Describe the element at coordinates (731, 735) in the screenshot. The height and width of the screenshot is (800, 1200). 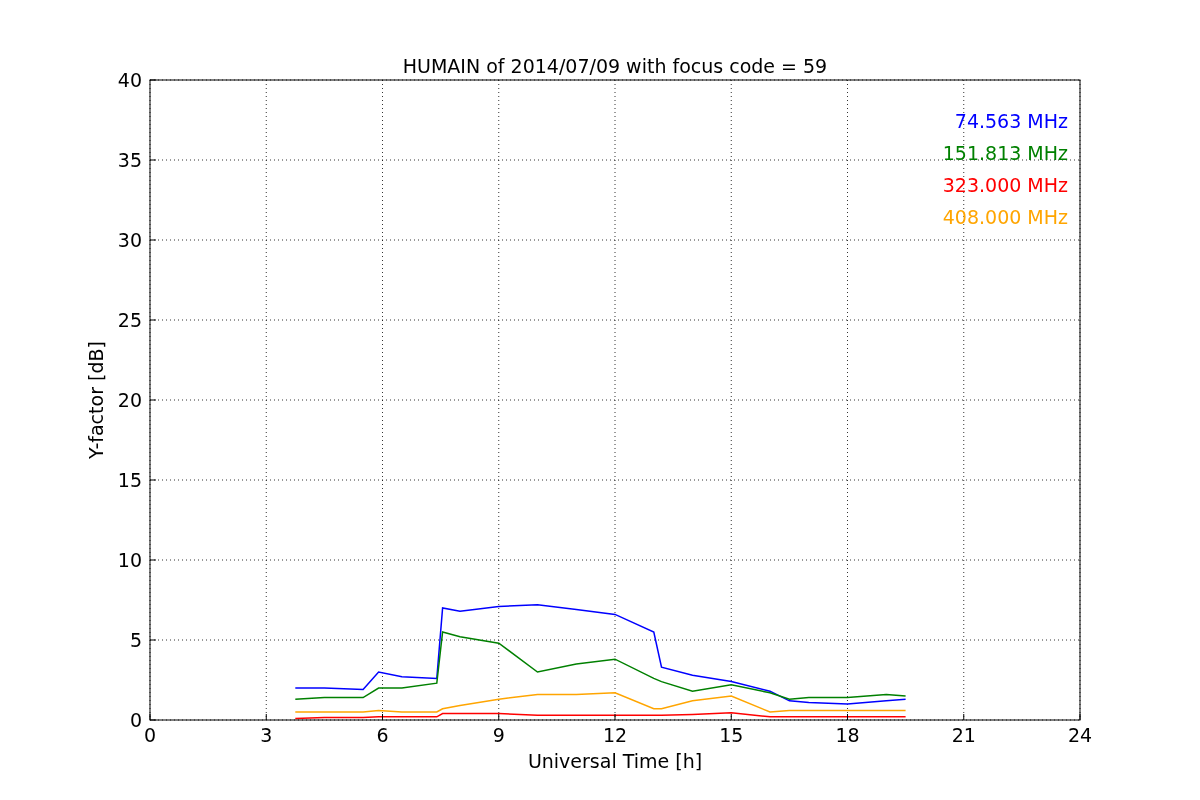
I see `x-tick-label: 15` at that location.